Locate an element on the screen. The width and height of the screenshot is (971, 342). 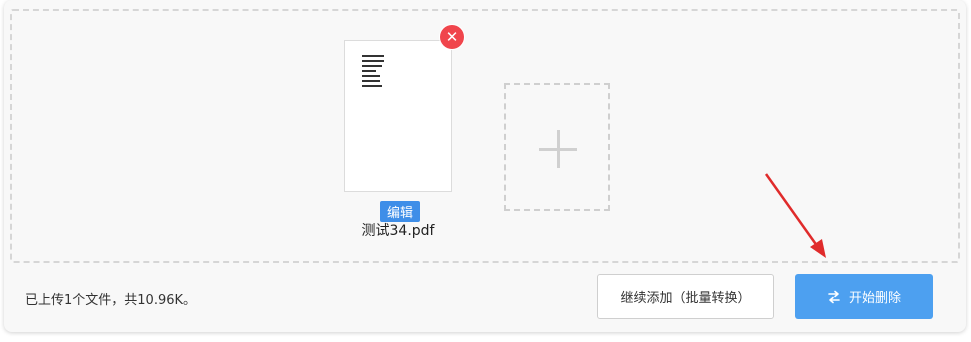
file-name: 测试34.pdf is located at coordinates (398, 231).